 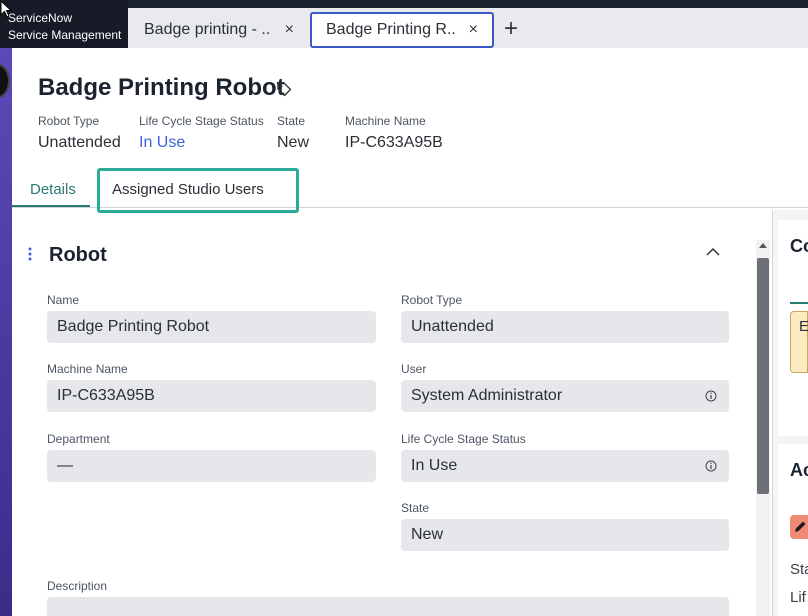 What do you see at coordinates (65, 465) in the screenshot?
I see `field-value: —` at bounding box center [65, 465].